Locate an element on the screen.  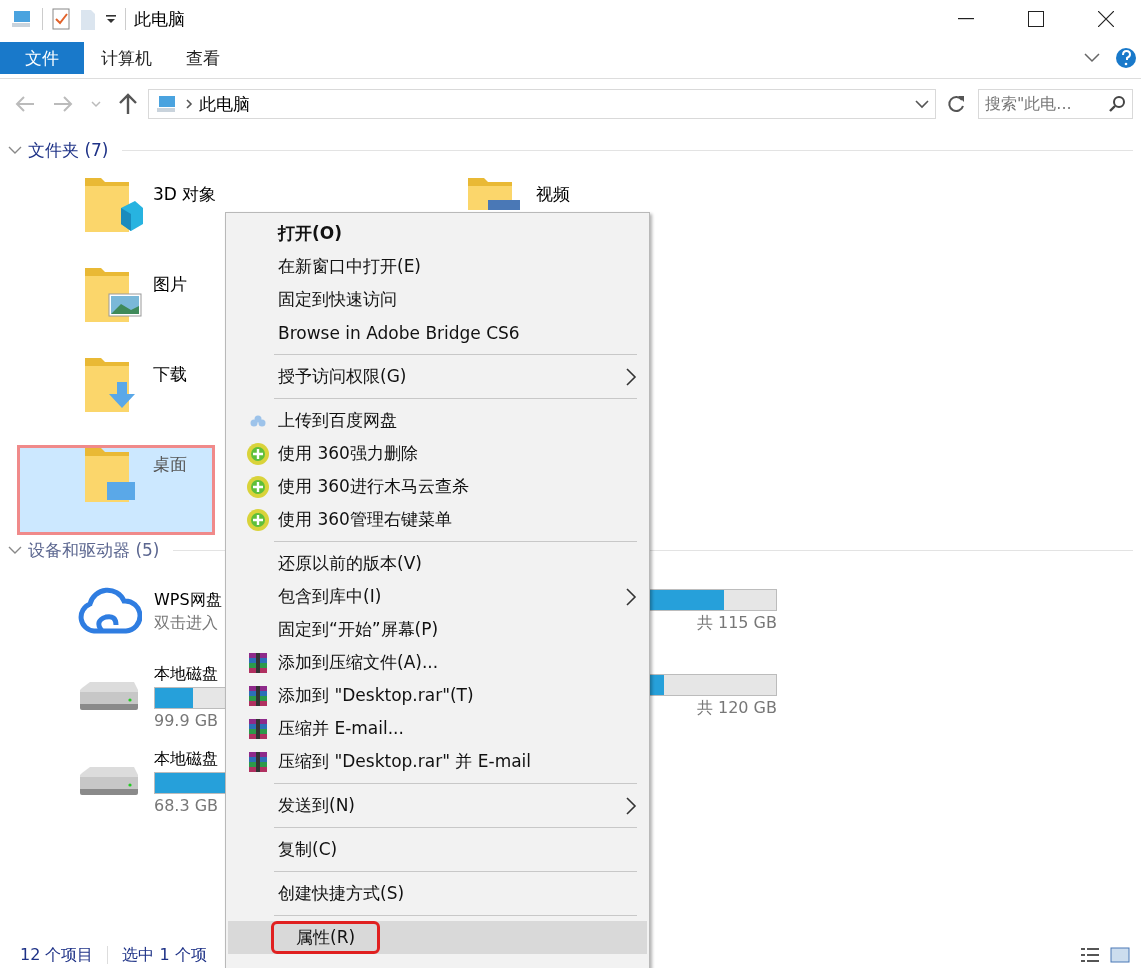
menu-item: 上传到百度网盘 is located at coordinates (437, 420).